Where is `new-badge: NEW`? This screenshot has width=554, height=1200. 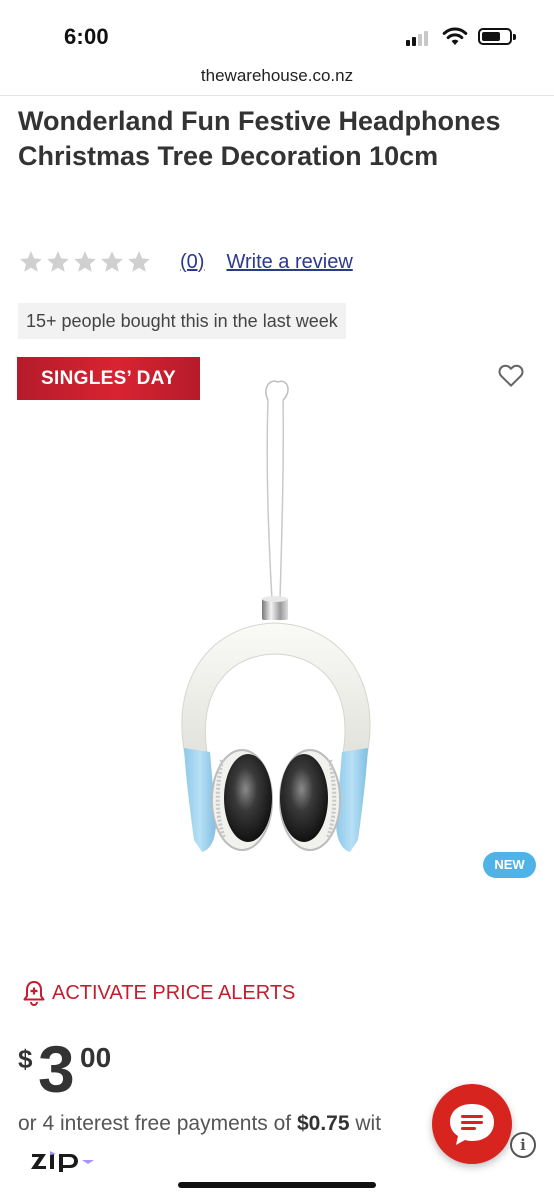 new-badge: NEW is located at coordinates (509, 865).